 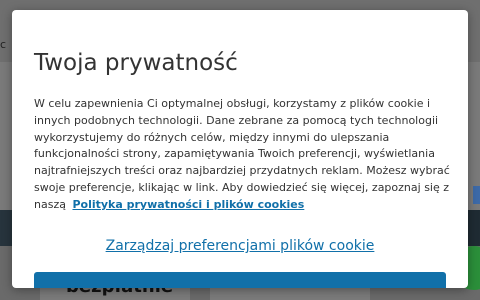 What do you see at coordinates (3, 44) in the screenshot?
I see `background-edge-letter: c` at bounding box center [3, 44].